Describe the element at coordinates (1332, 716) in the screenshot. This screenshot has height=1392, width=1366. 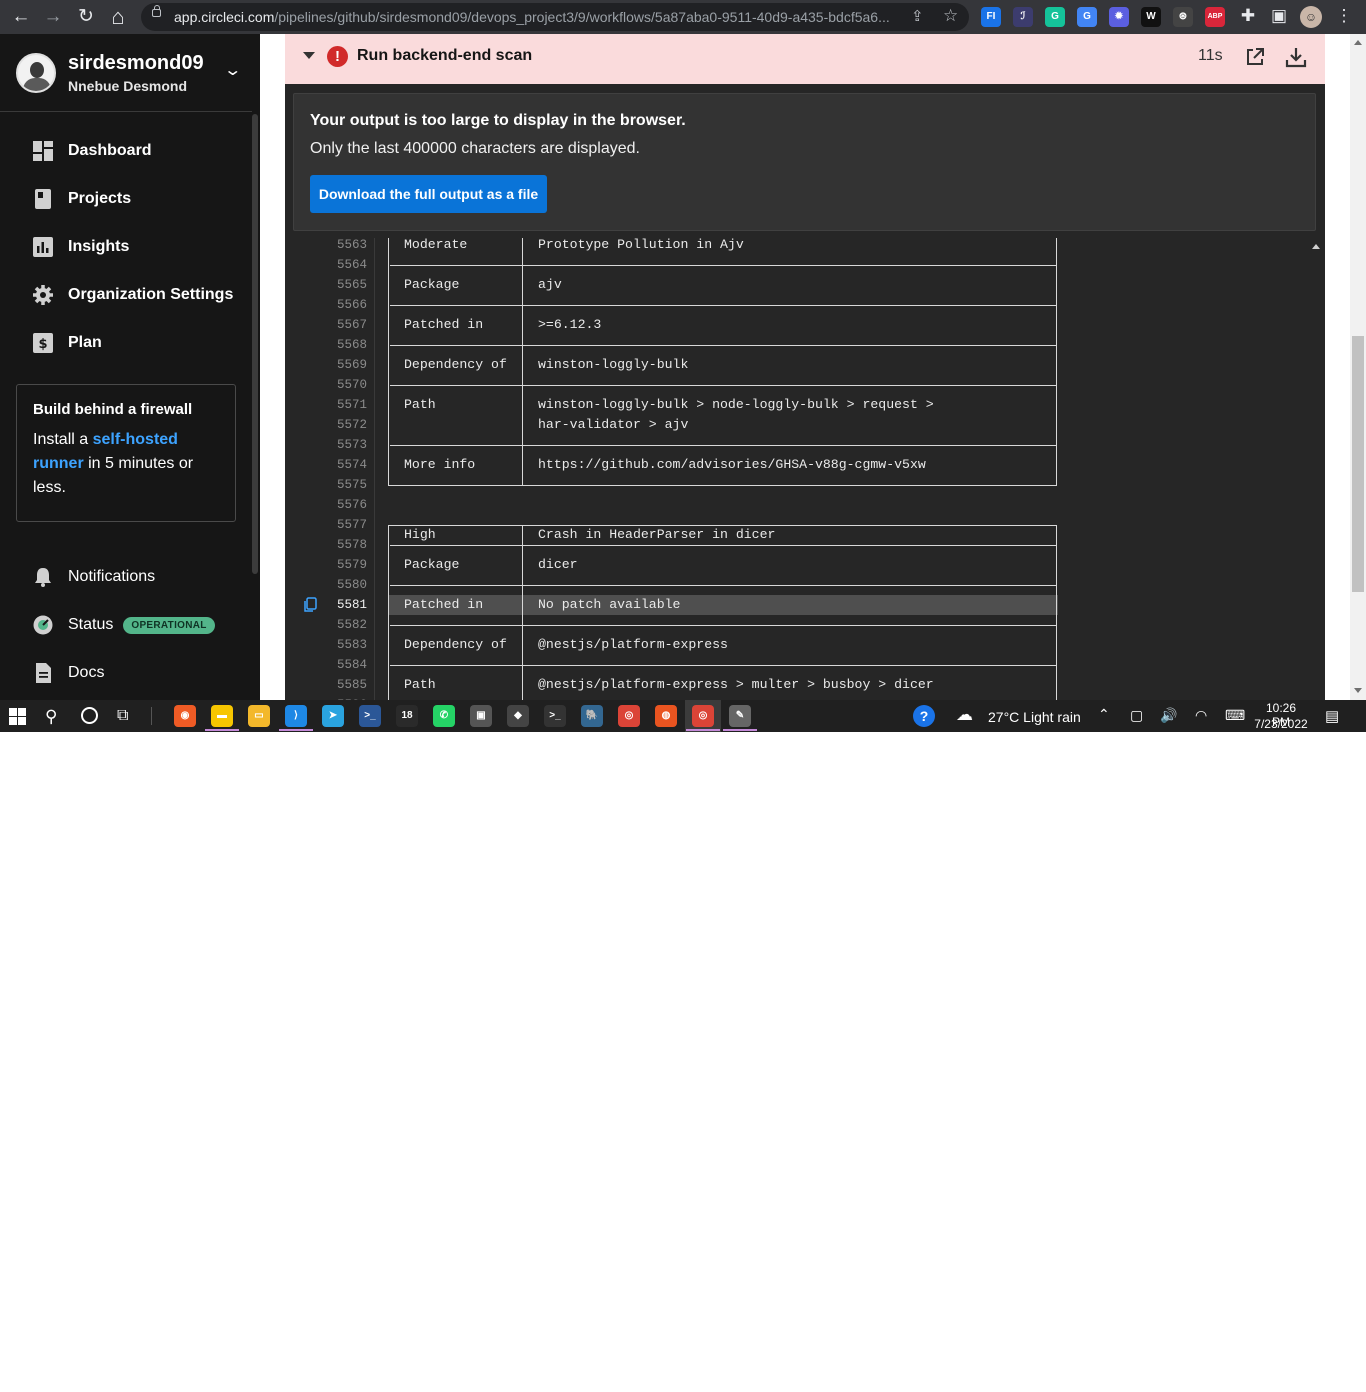
I see `notification-center-icon: ▤` at that location.